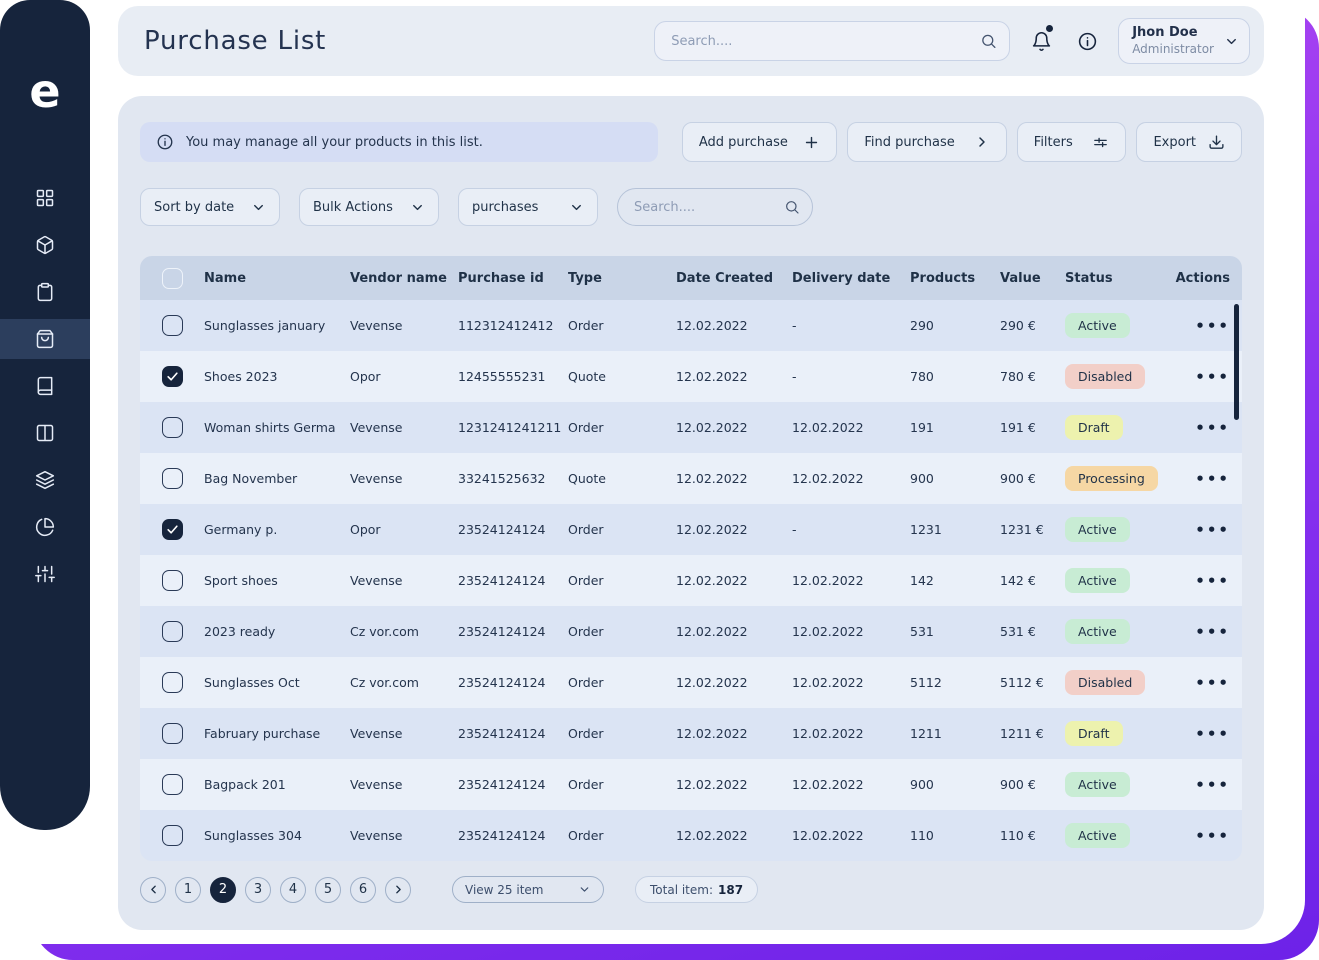 The width and height of the screenshot is (1319, 960). Describe the element at coordinates (1120, 278) in the screenshot. I see `column-header-status: Status` at that location.